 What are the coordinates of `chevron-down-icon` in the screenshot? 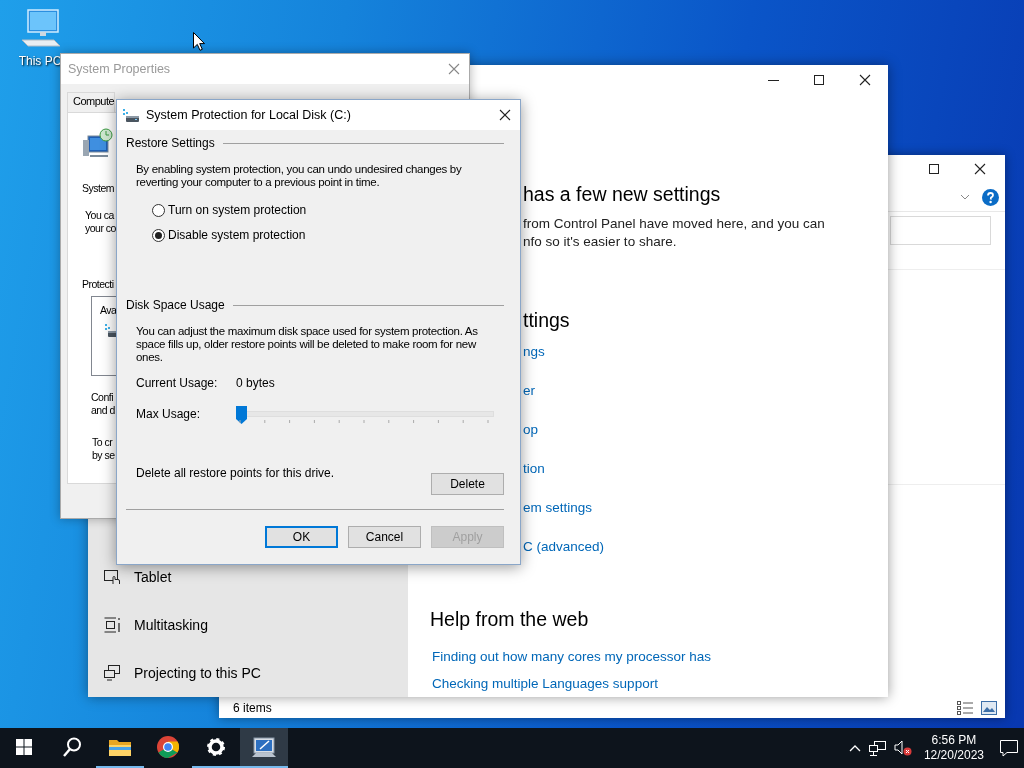 It's located at (965, 197).